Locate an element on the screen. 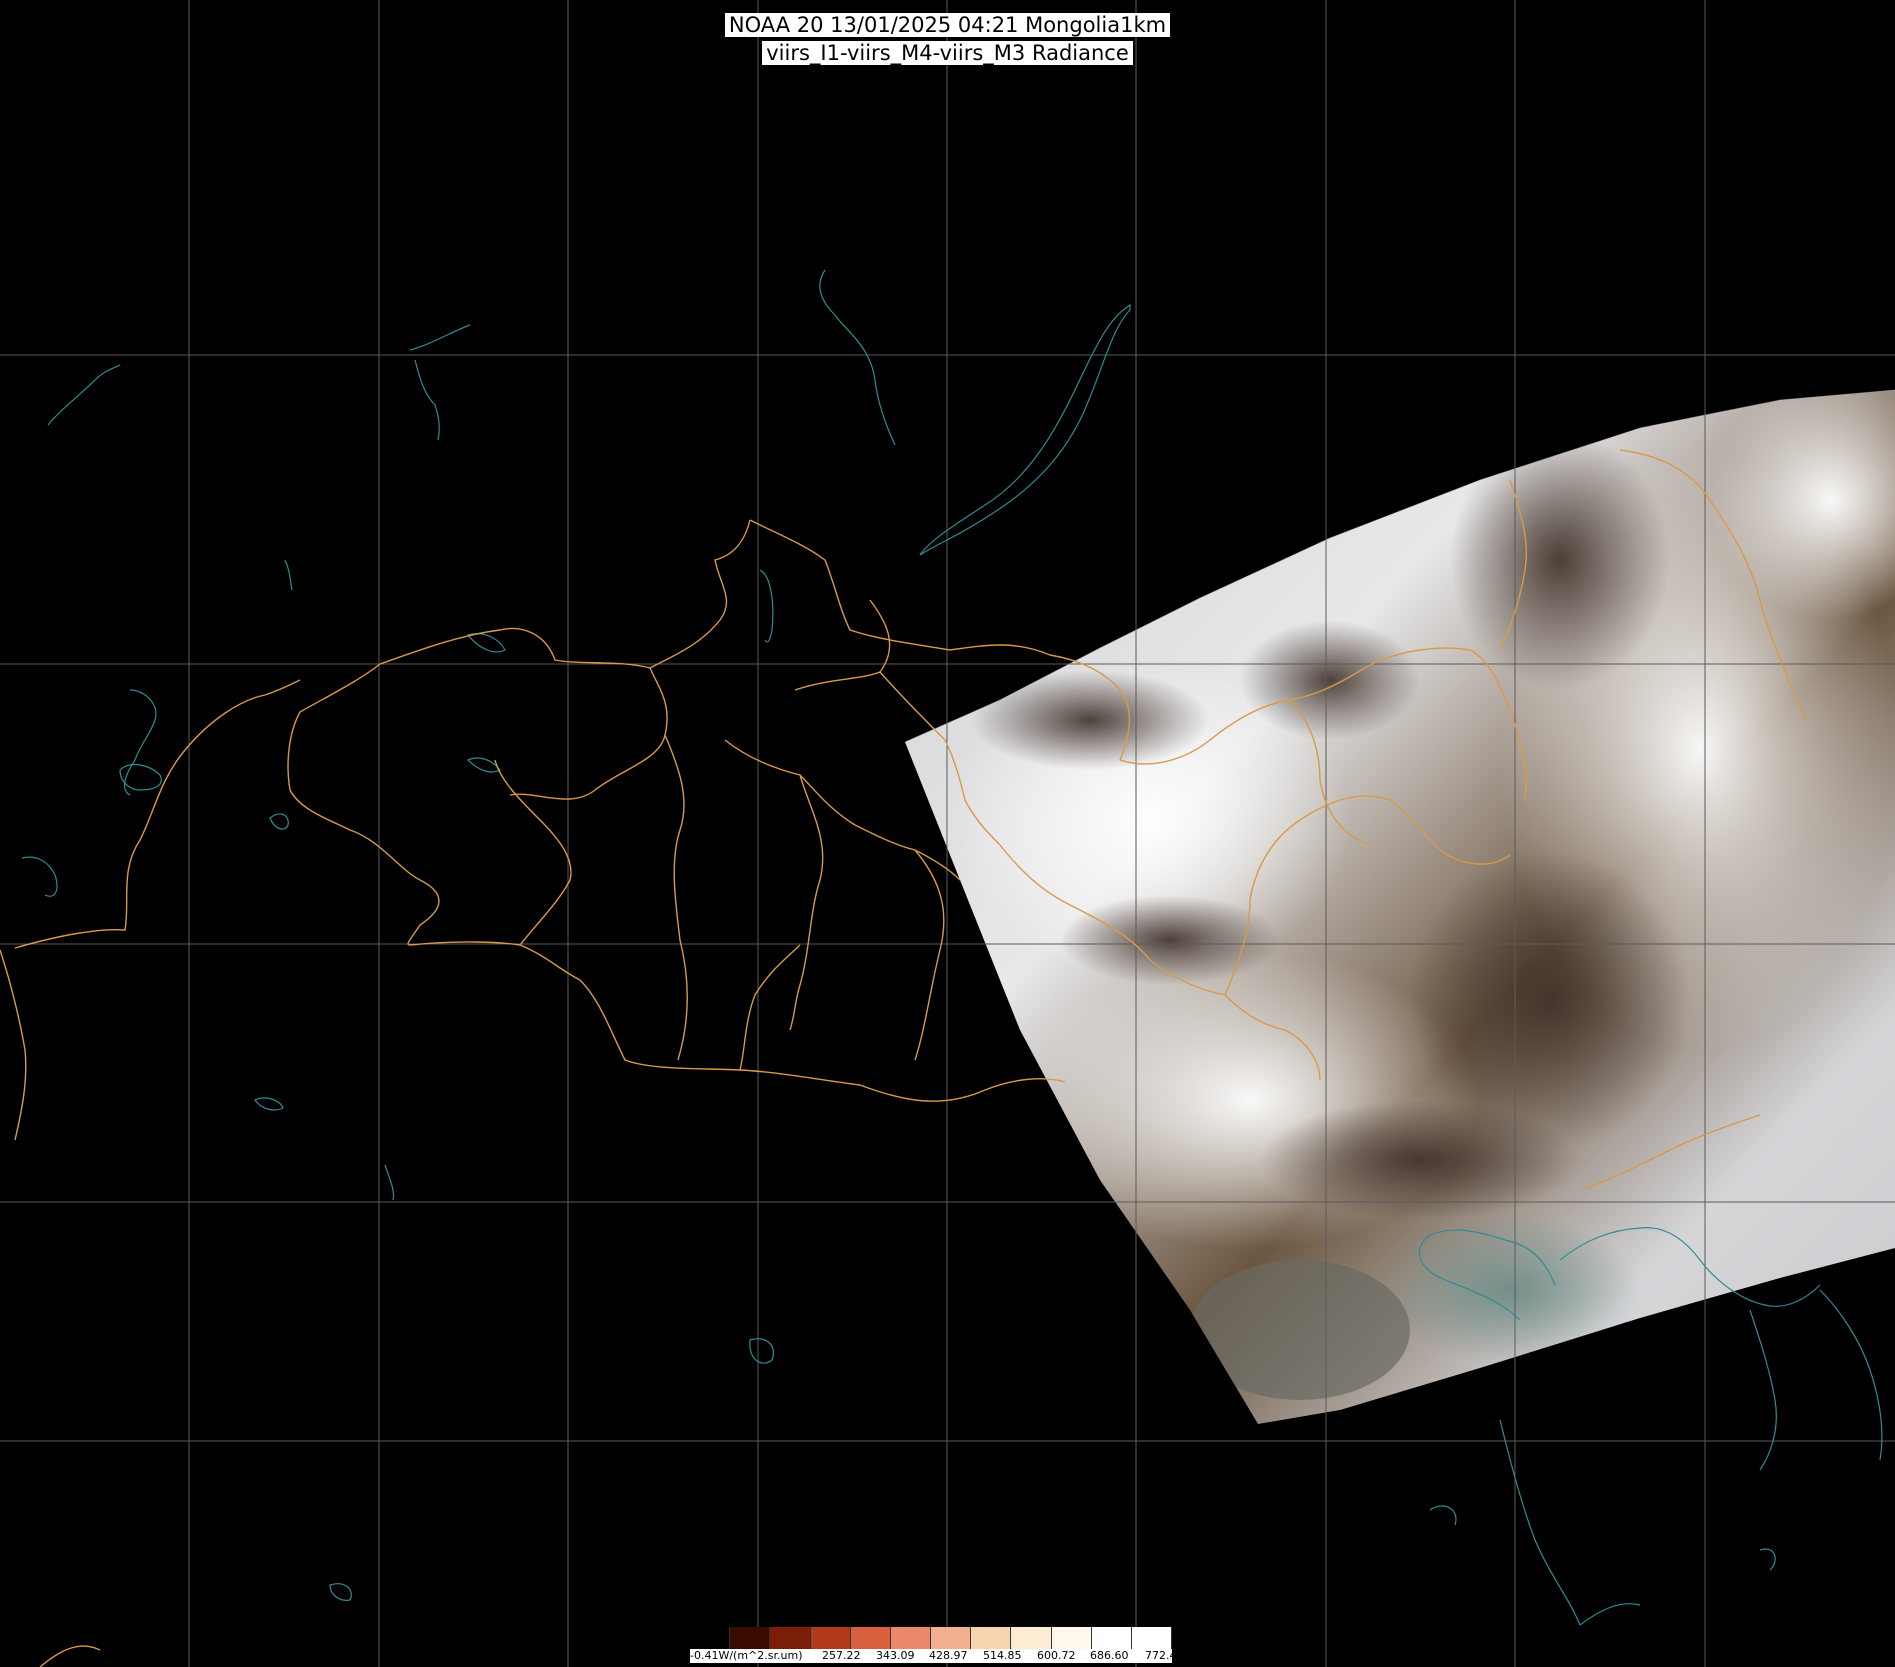  title-block: NOAA 20 13/01/2025 04:21 Mongolia1km is located at coordinates (947, 25).